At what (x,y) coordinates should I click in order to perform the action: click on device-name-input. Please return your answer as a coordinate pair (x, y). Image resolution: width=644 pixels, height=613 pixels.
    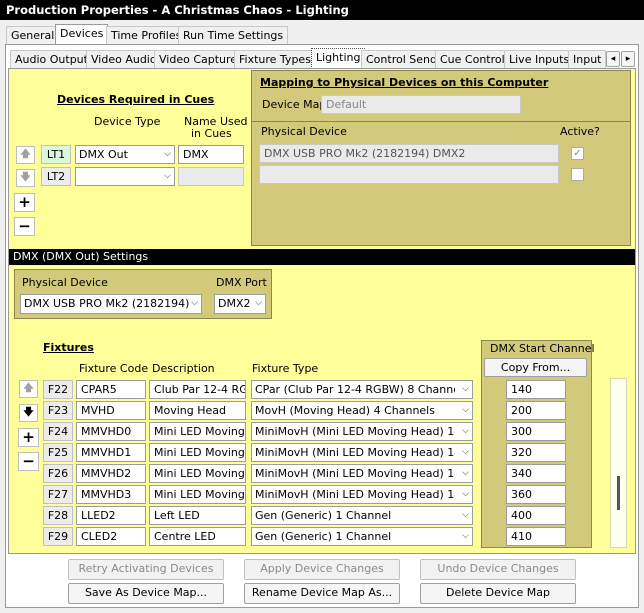
    Looking at the image, I should click on (211, 176).